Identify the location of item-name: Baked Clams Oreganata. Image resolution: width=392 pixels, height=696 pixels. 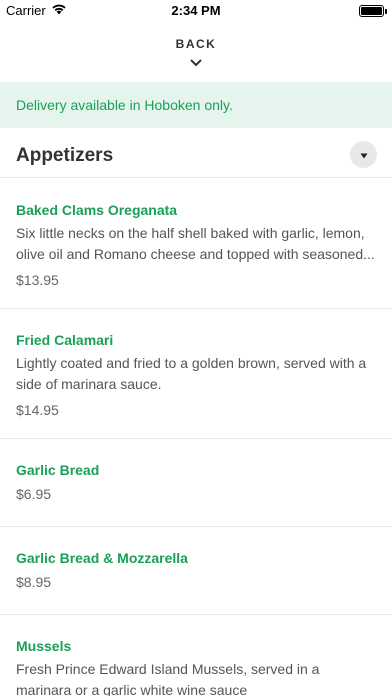
(97, 210).